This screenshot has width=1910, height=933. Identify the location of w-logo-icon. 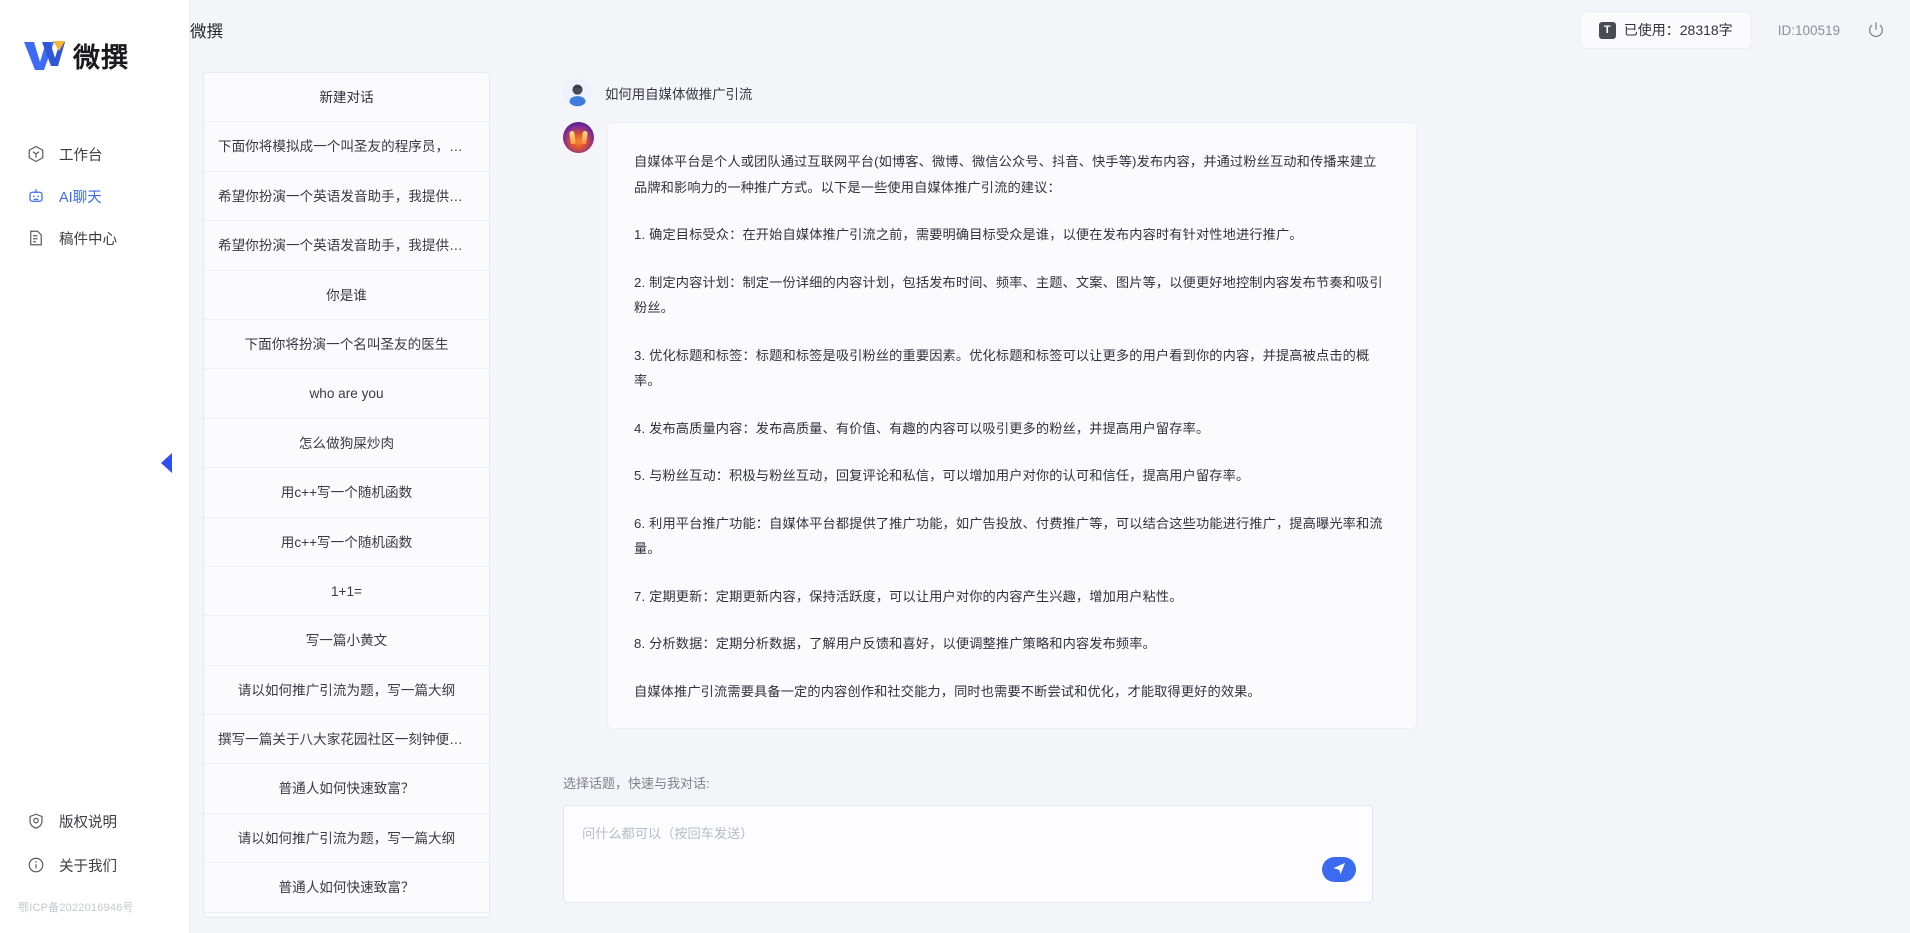
(44, 56).